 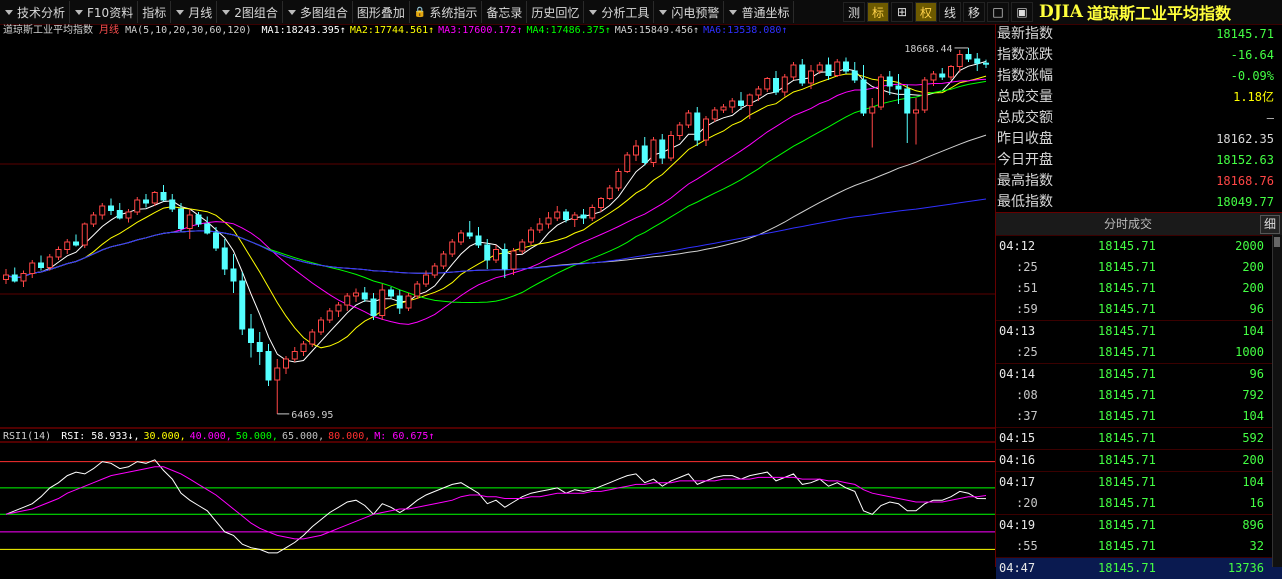 I want to click on tool-button-6: □, so click(x=998, y=12).